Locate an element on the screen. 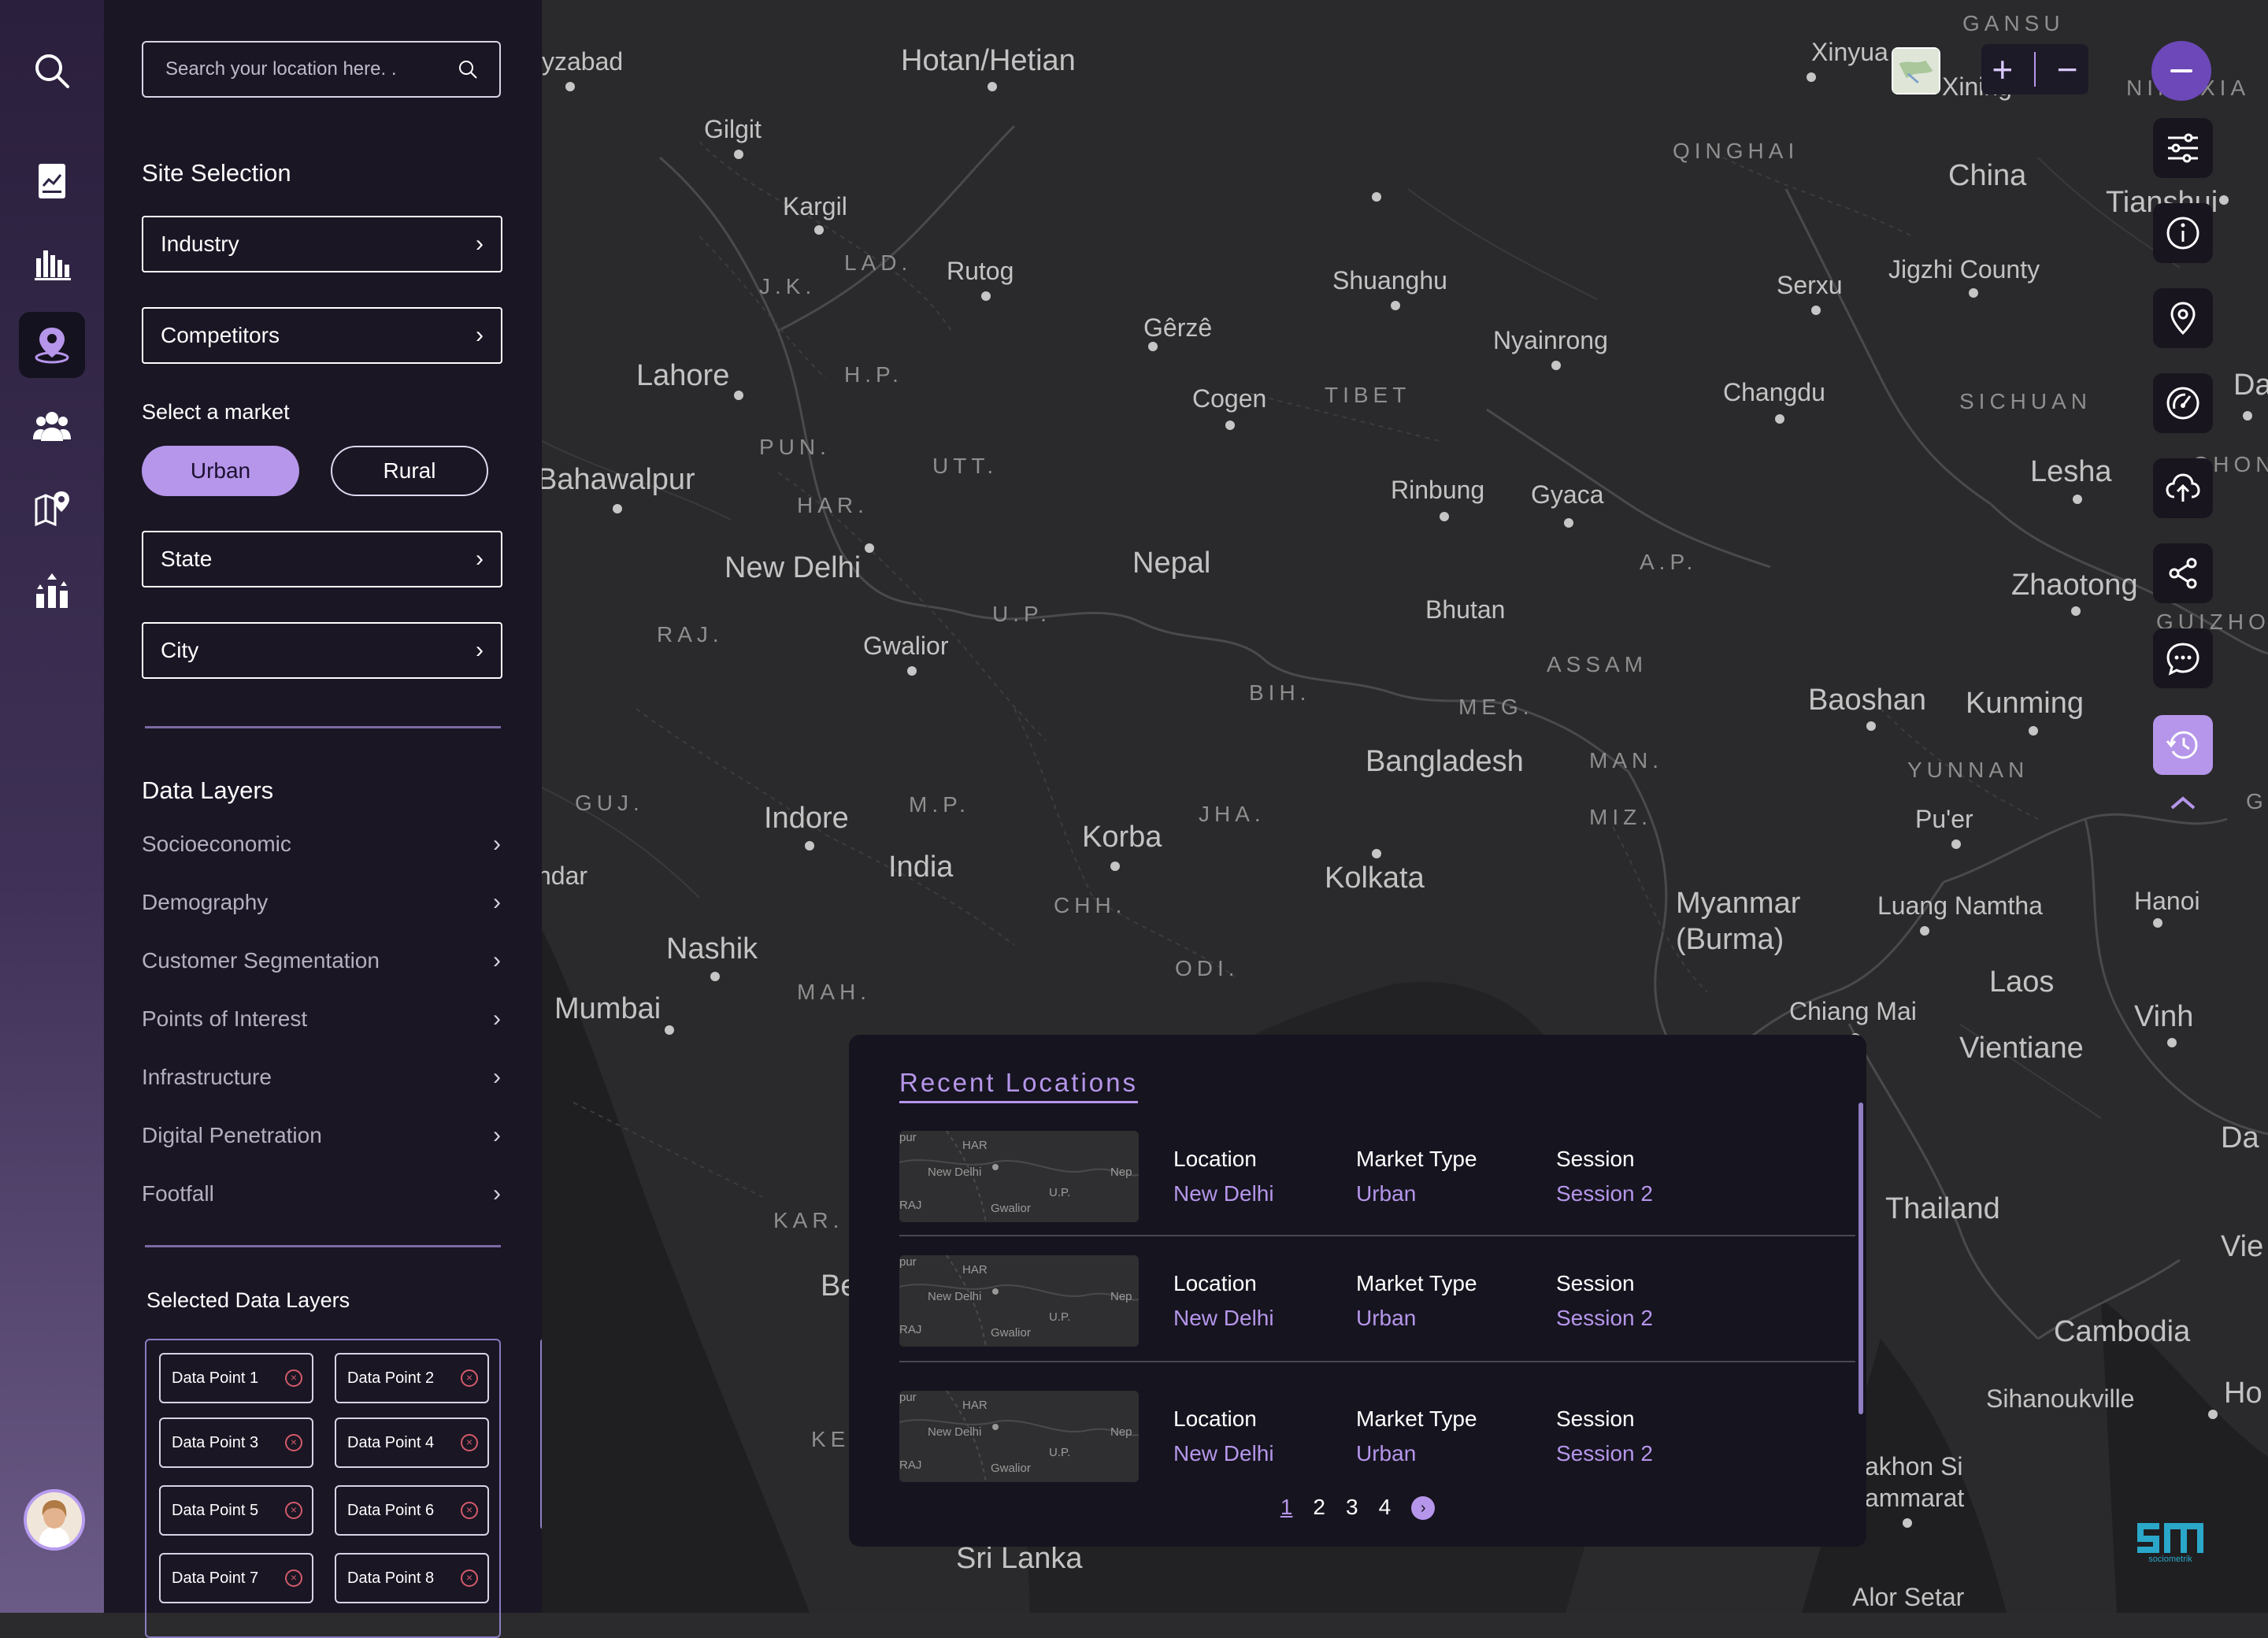  layer-digital-penetration: Digital Penetration › is located at coordinates (321, 1135).